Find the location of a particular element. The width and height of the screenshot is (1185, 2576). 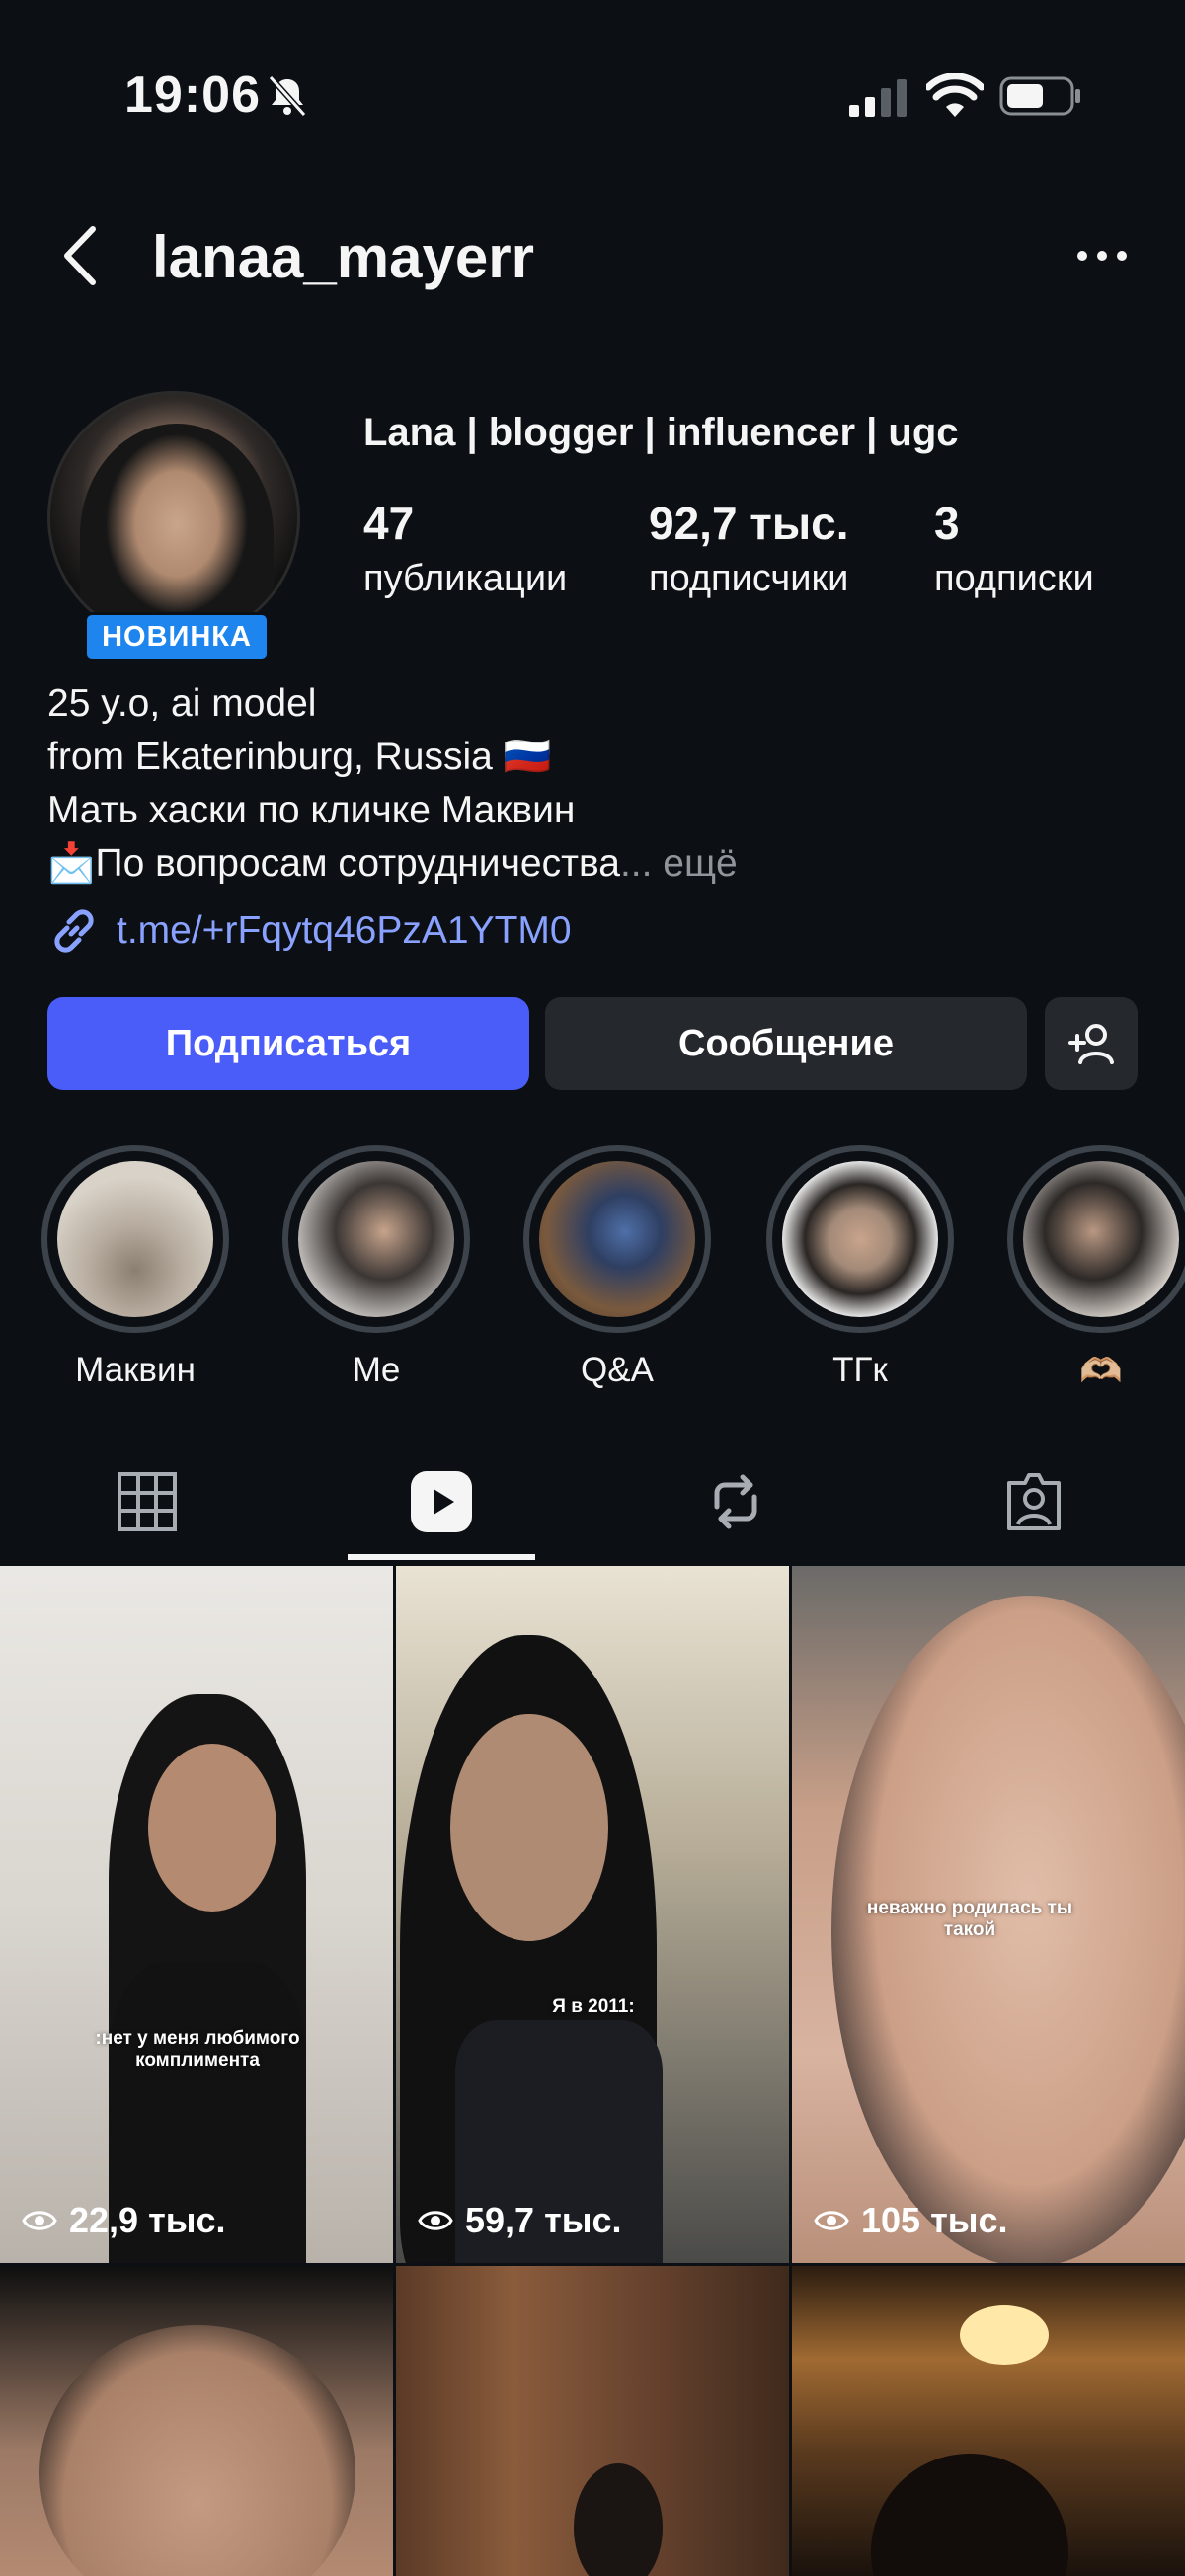

bio-line-cooperation: 📩По вопросам сотрудничества... ещё is located at coordinates (392, 864).